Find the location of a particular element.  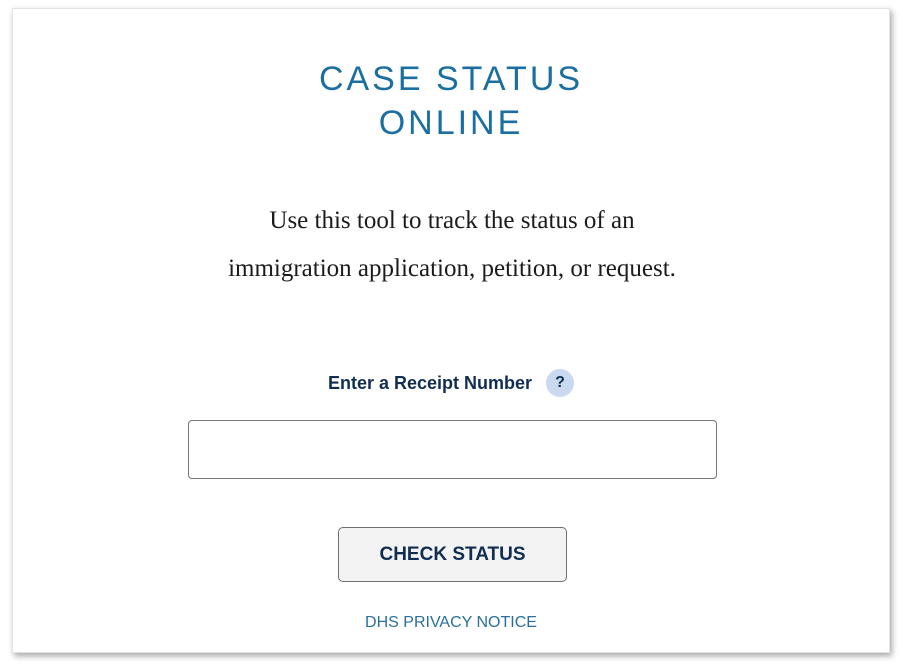

page-title-line-2: ONLINE is located at coordinates (451, 123).